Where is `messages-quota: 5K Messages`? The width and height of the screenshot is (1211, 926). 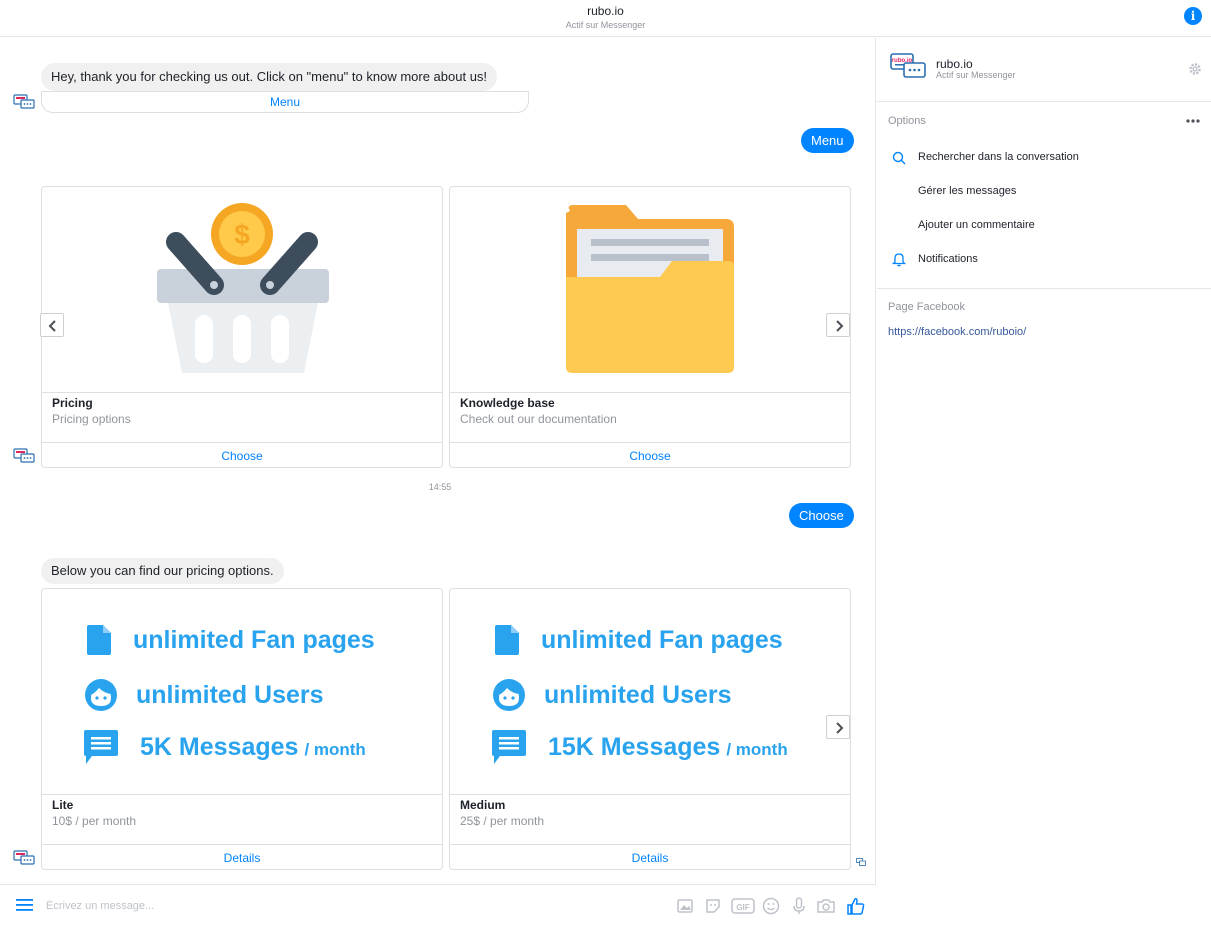
messages-quota: 5K Messages is located at coordinates (219, 746).